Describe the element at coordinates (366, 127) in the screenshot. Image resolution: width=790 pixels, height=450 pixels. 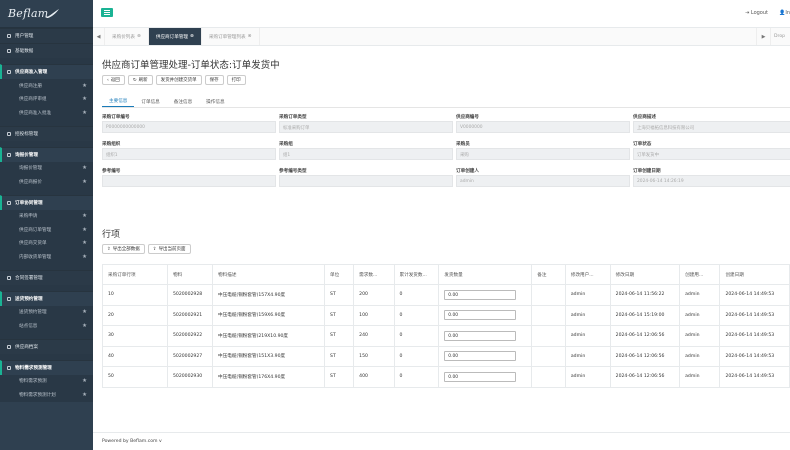
I see `field-input: 标准采购订单` at that location.